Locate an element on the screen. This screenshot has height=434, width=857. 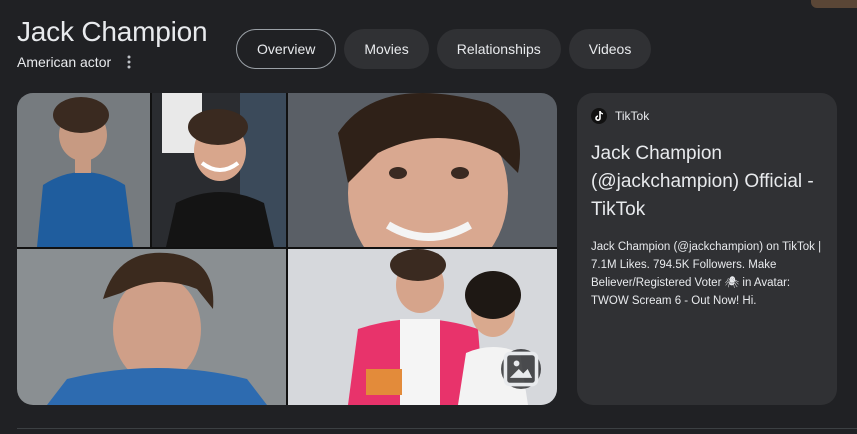
entity-title: Jack Champion is located at coordinates (112, 31).